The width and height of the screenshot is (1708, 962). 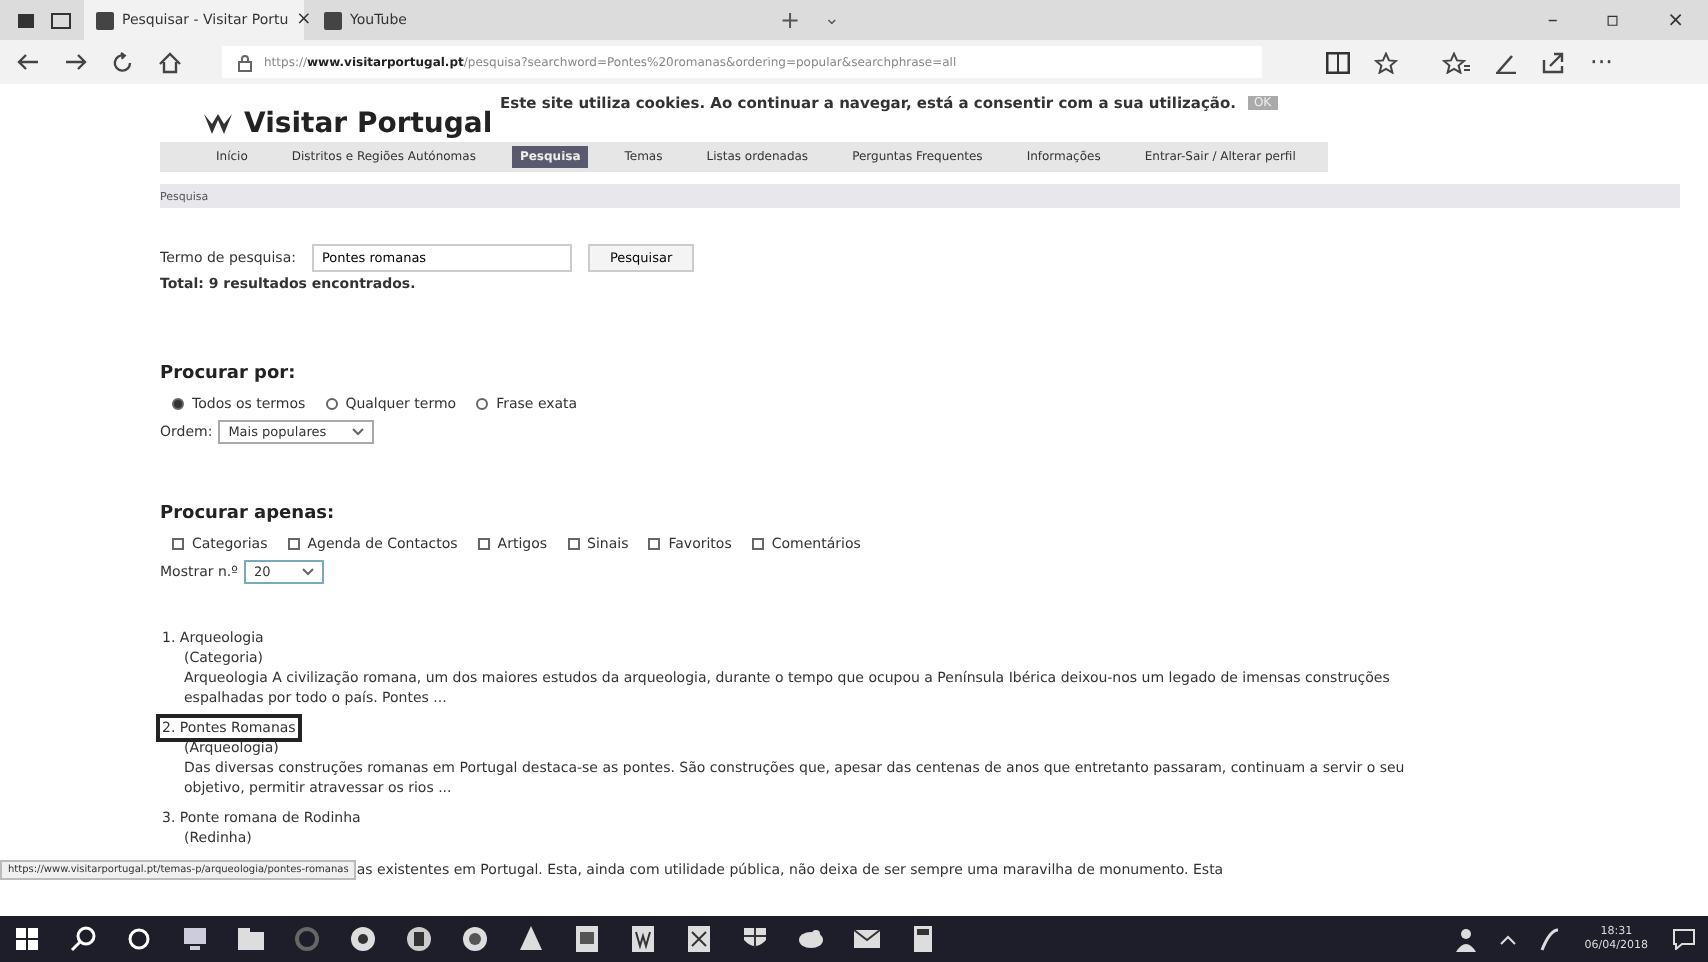 I want to click on search-icon, so click(x=83, y=939).